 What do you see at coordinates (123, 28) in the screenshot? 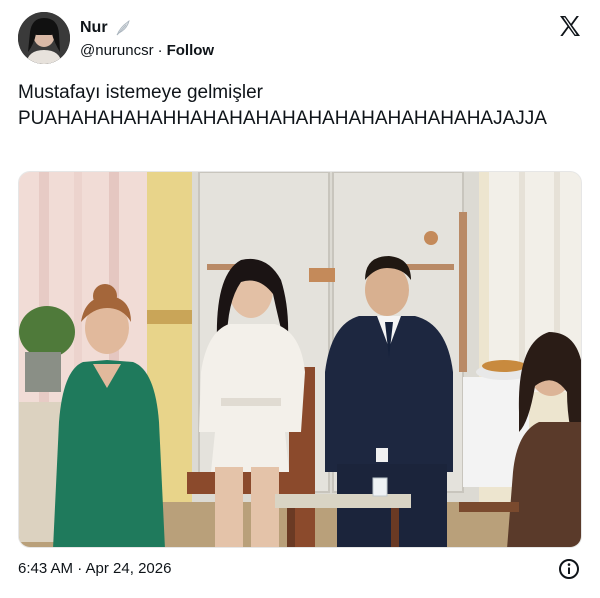
I see `feather-icon` at bounding box center [123, 28].